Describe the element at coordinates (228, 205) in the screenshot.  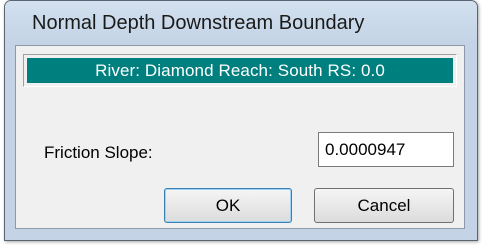
I see `ok-button: OK` at that location.